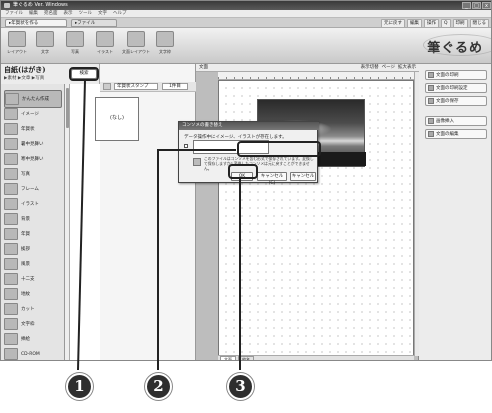 The height and width of the screenshot is (413, 492). What do you see at coordinates (158, 386) in the screenshot?
I see `callout-number-2: 2` at bounding box center [158, 386].